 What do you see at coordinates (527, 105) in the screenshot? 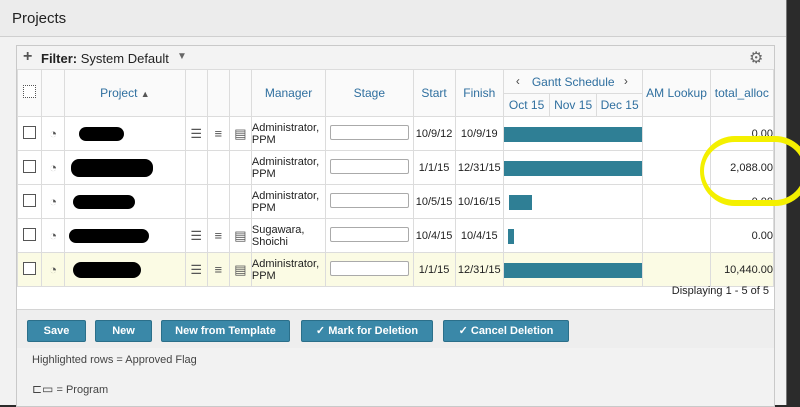
I see `gantt-month: Oct 15` at bounding box center [527, 105].